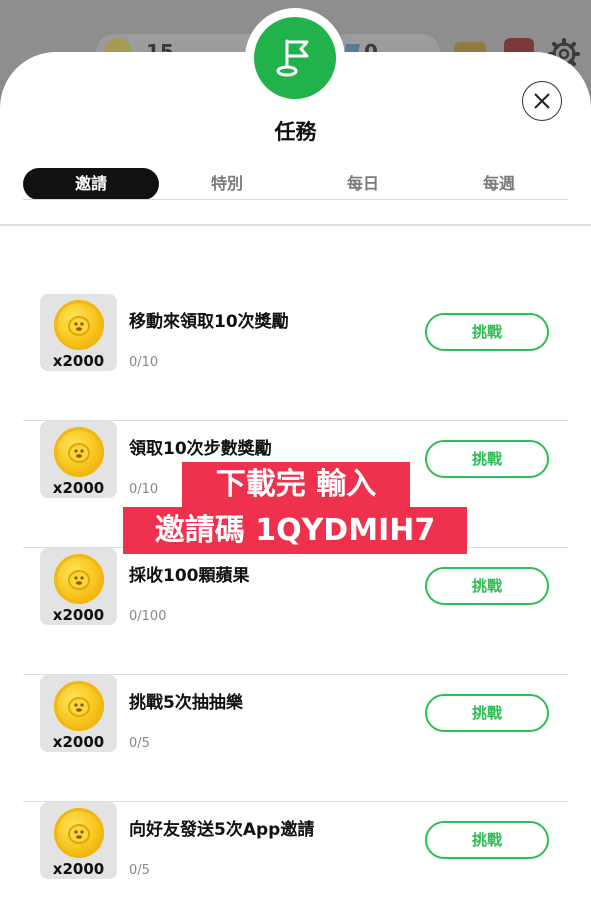  I want to click on mission-title: 領取10次步數獎勵, so click(200, 449).